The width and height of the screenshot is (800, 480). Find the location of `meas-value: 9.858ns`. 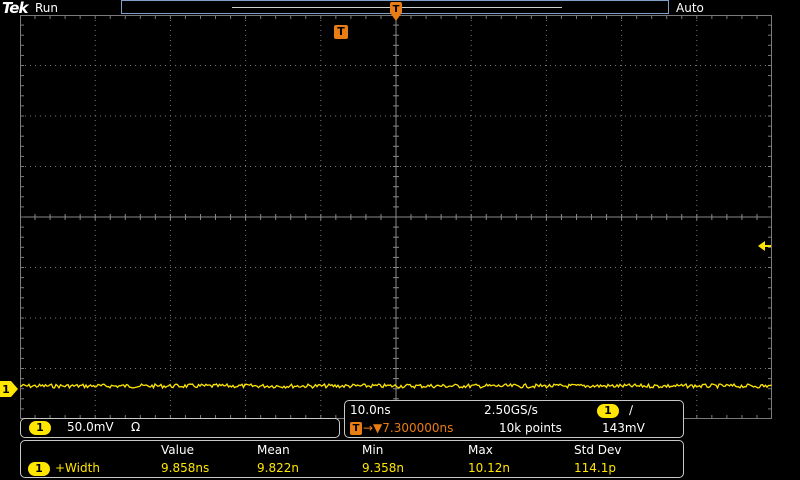

meas-value: 9.858ns is located at coordinates (185, 468).